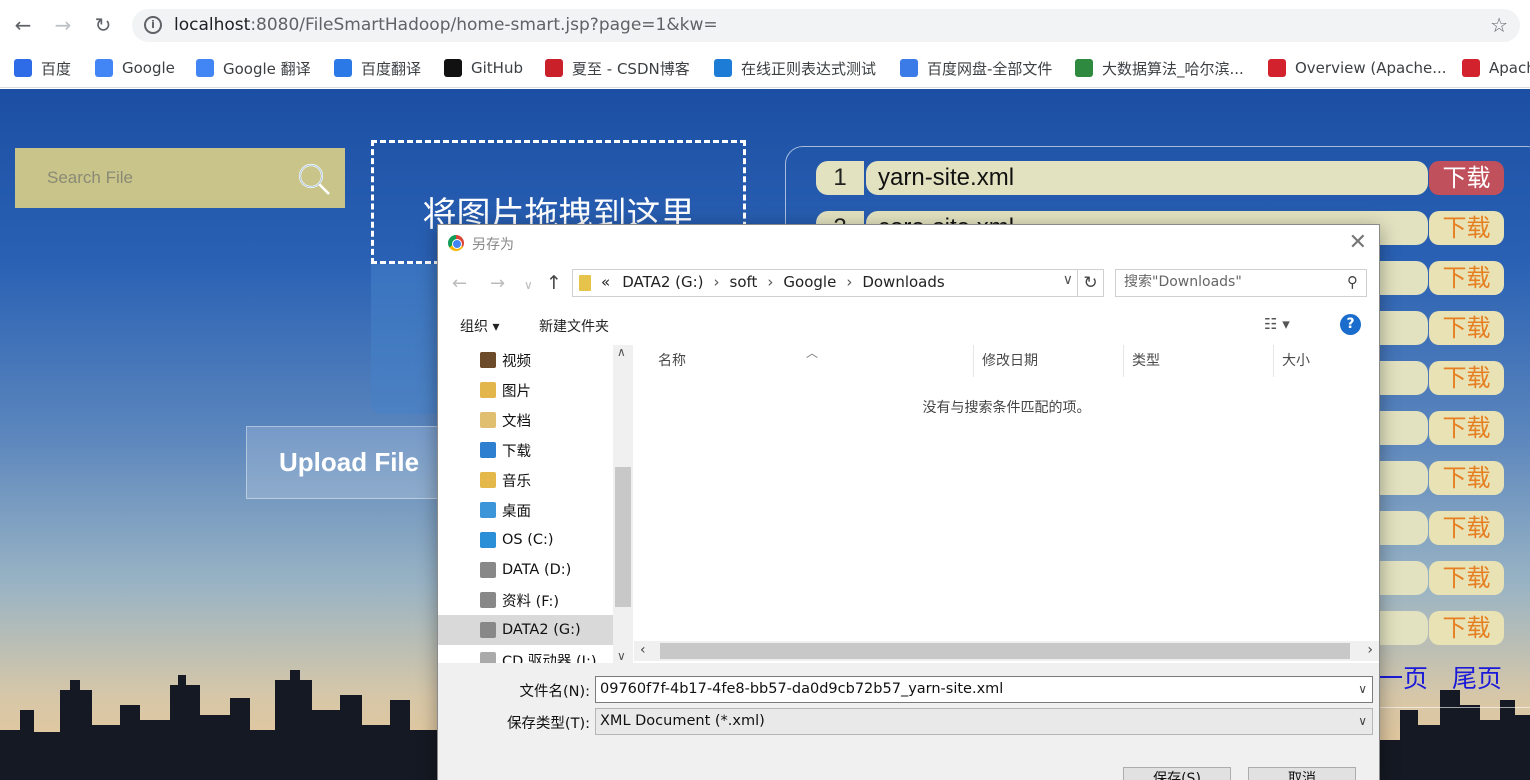  Describe the element at coordinates (525, 510) in the screenshot. I see `tree-item: 桌面` at that location.